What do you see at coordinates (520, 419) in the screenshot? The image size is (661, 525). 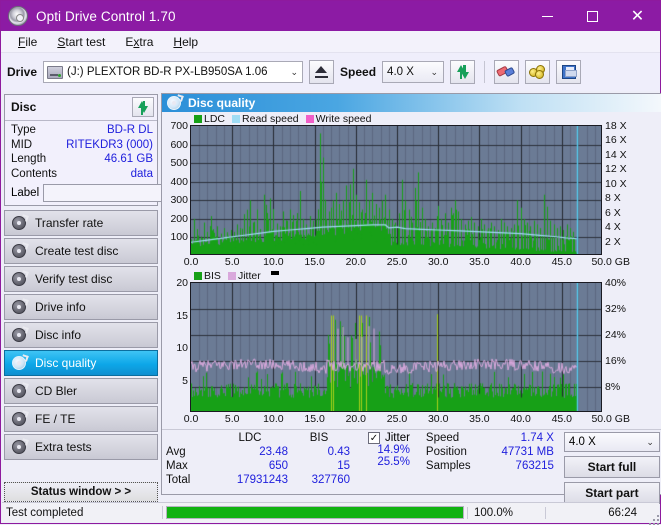 I see `bis-x-tick: 40.0` at bounding box center [520, 419].